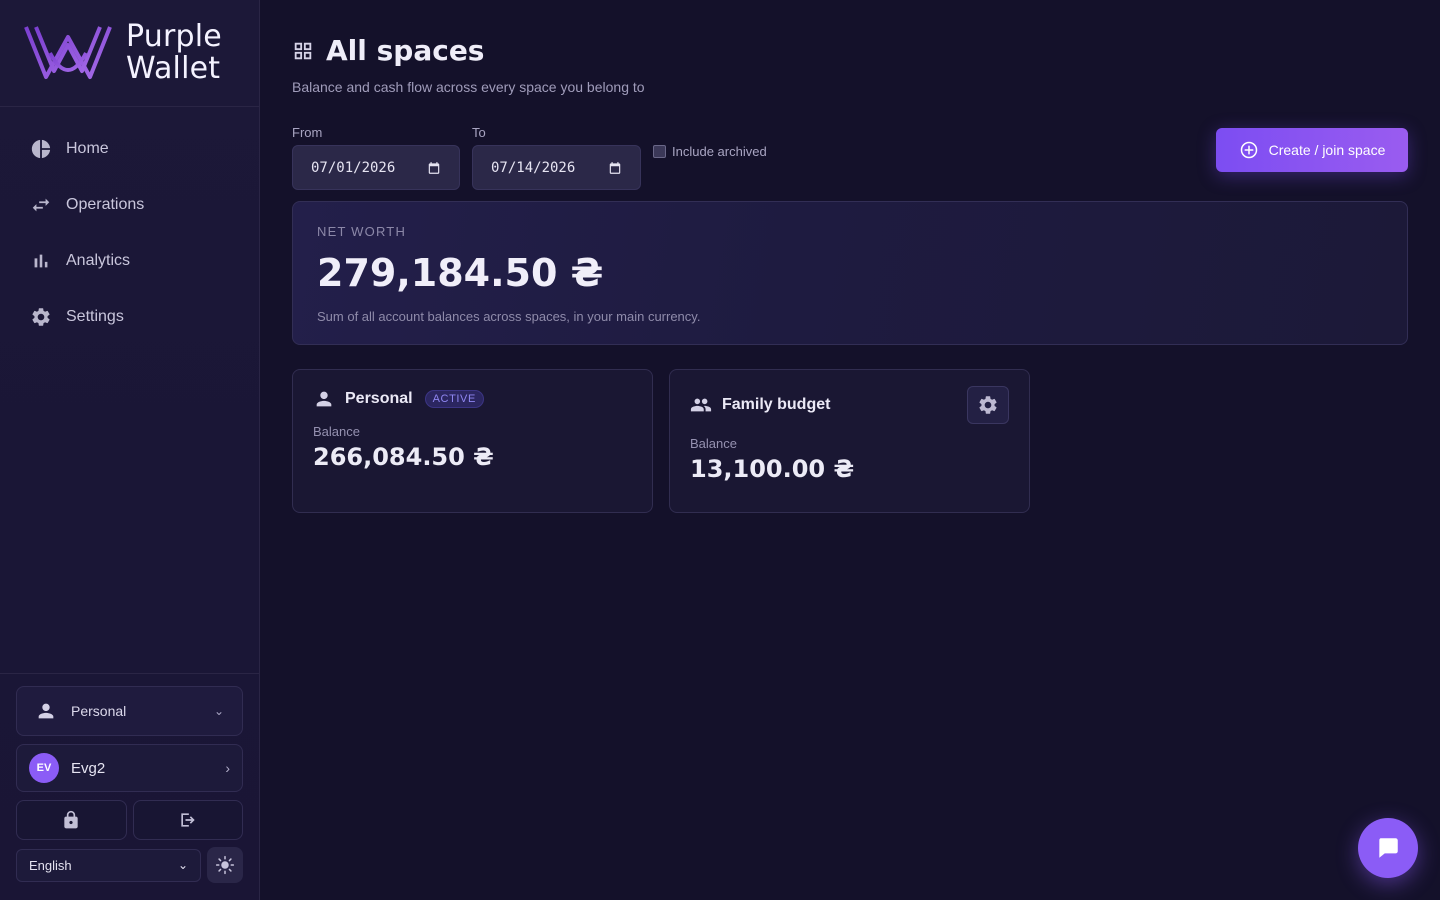 This screenshot has width=1440, height=900. What do you see at coordinates (379, 398) in the screenshot?
I see `space-name: Personal` at bounding box center [379, 398].